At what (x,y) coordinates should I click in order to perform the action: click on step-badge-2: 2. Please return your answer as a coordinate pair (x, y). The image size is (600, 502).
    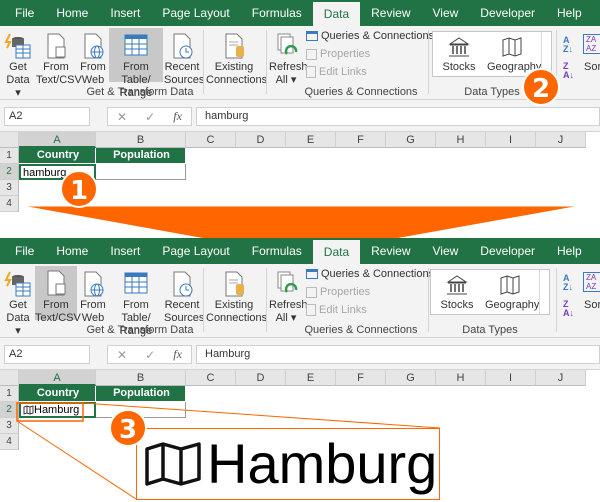
    Looking at the image, I should click on (541, 87).